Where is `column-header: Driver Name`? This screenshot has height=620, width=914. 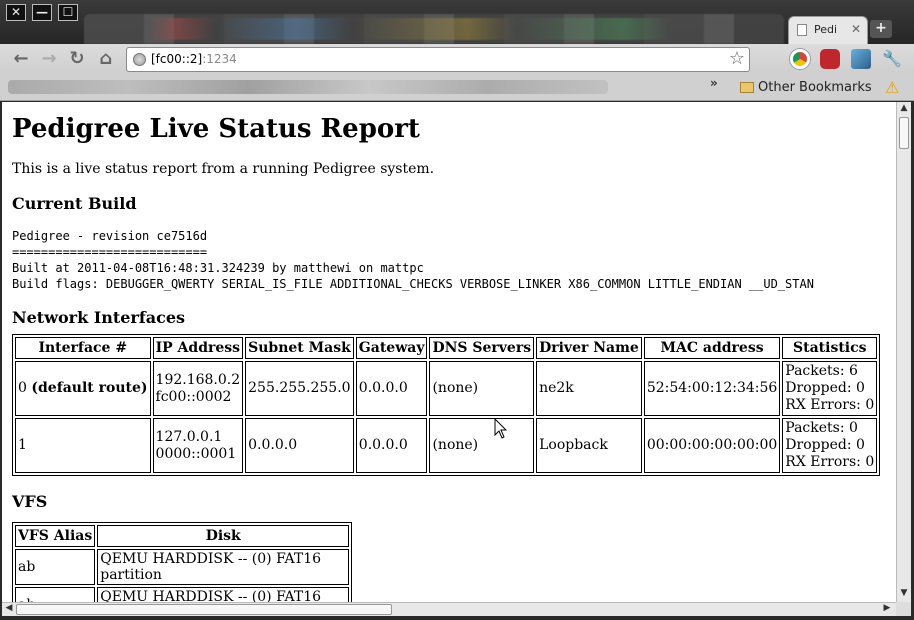
column-header: Driver Name is located at coordinates (589, 348).